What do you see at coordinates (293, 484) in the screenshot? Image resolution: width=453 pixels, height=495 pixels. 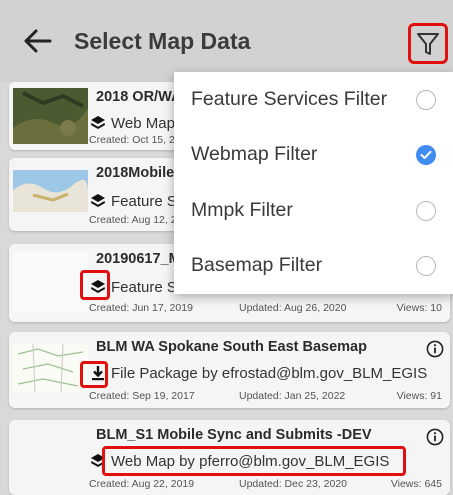 I see `item-updated: Updated: Dec 23, 2020` at bounding box center [293, 484].